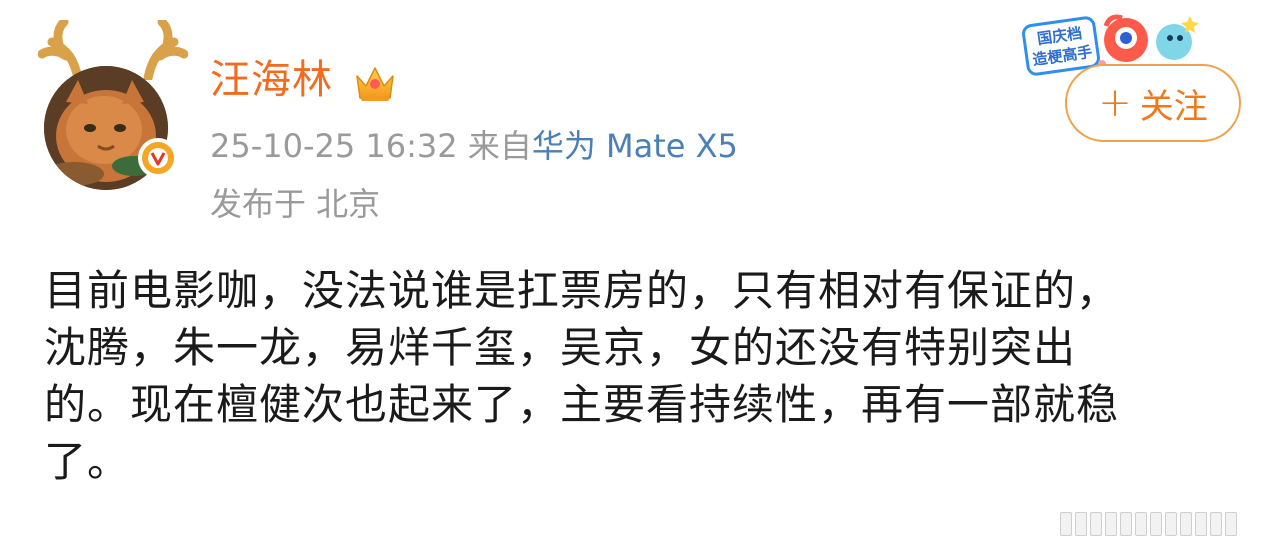 Image resolution: width=1283 pixels, height=553 pixels. I want to click on follow-label: 关注, so click(1173, 106).